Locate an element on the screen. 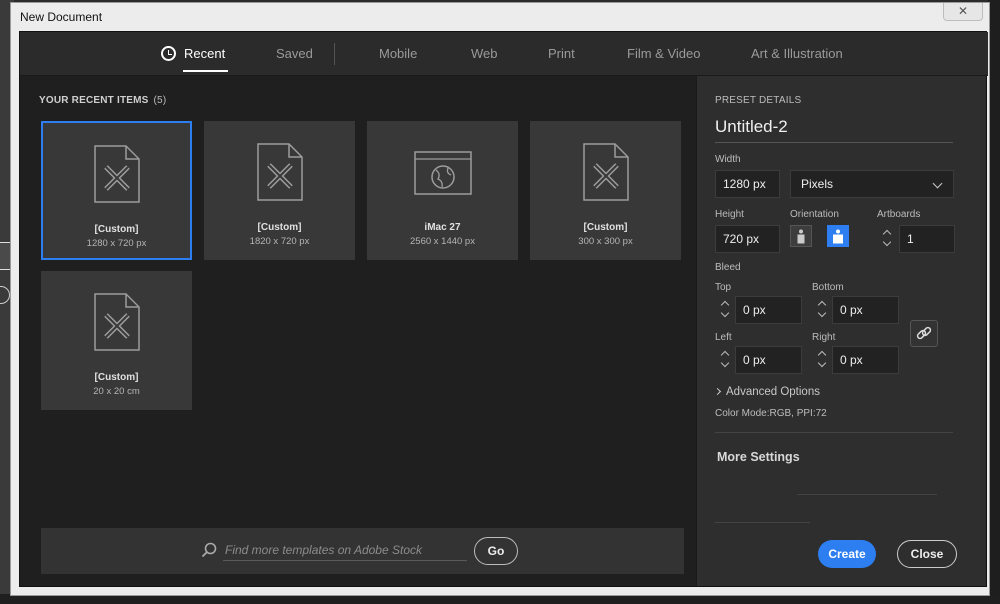  tab-art-illustration: Art & Illustration is located at coordinates (797, 53).